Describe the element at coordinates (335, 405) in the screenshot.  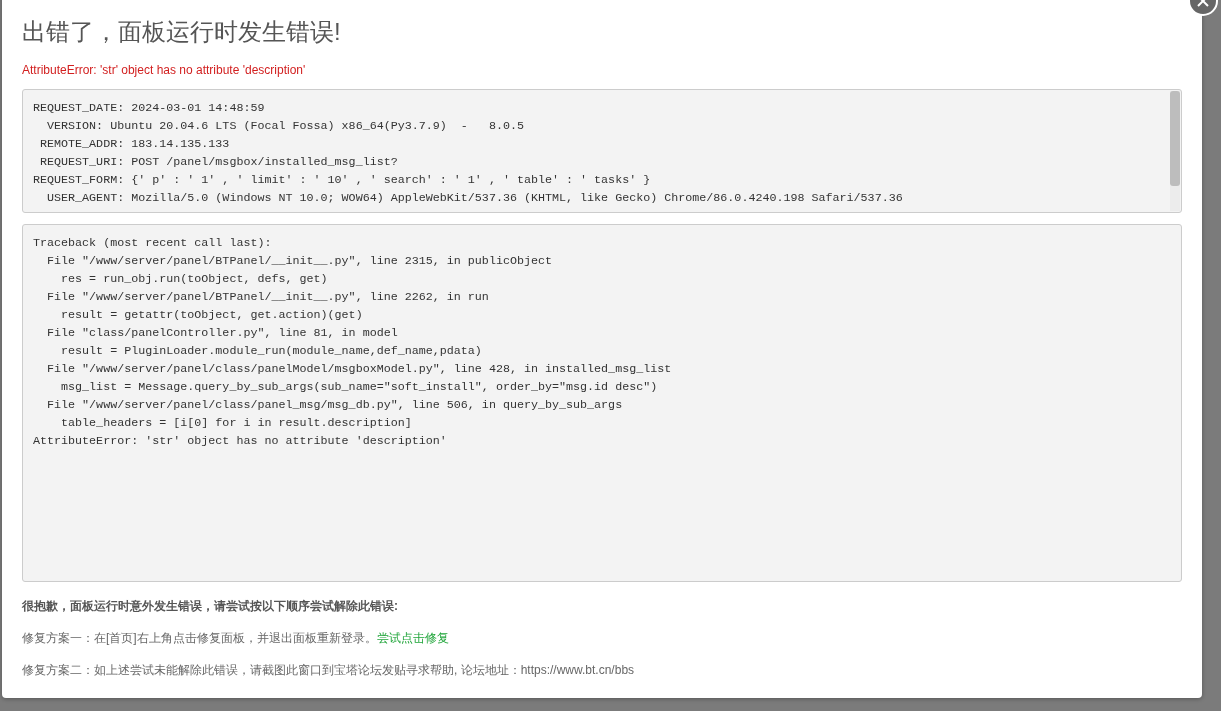
I see `code-line: File "/www/server/panel/class/panel_msg/msg_db.py", line 506, in query_by_sub_args` at that location.